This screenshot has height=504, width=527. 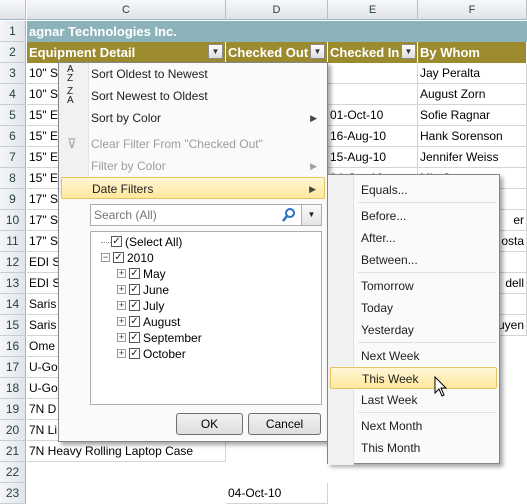 What do you see at coordinates (441, 386) in the screenshot?
I see `mouse-cursor-icon` at bounding box center [441, 386].